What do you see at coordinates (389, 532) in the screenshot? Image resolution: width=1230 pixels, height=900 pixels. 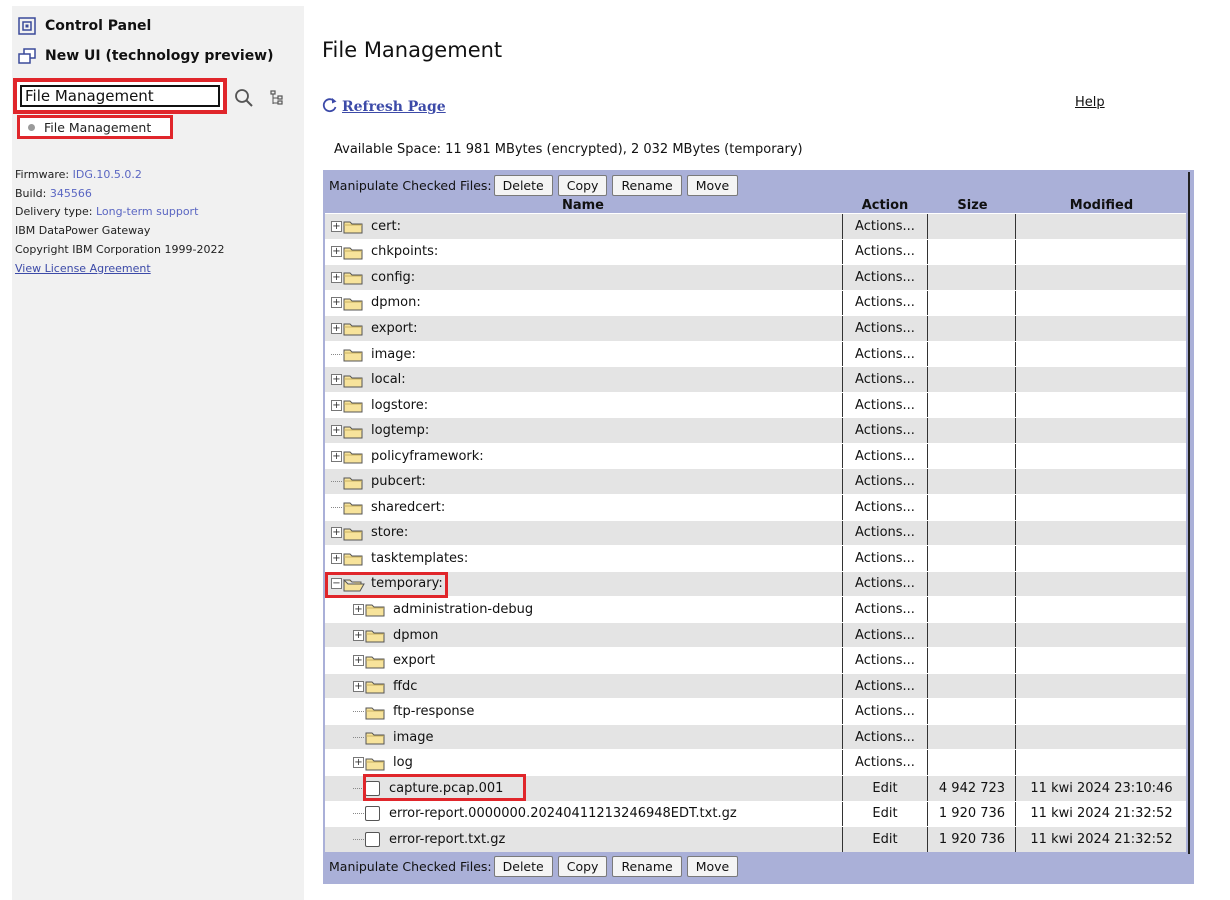 I see `folder-name: store:` at bounding box center [389, 532].